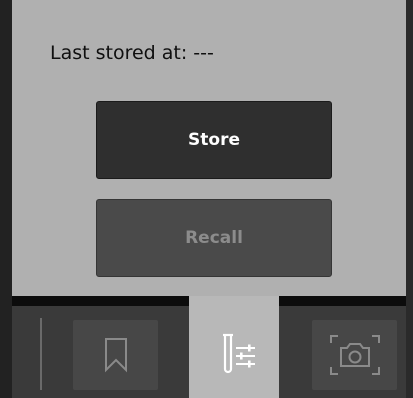 The image size is (413, 398). I want to click on bookmark-tab-button, so click(115, 355).